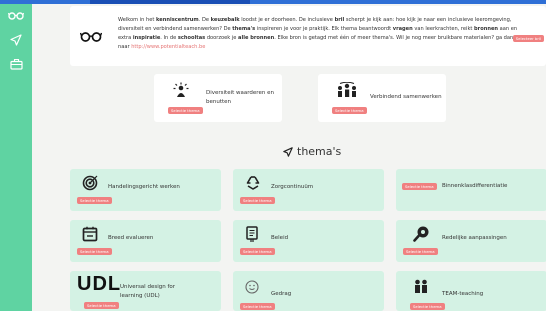 This screenshot has height=311, width=546. What do you see at coordinates (170, 2) in the screenshot?
I see `top-bar-highlight` at bounding box center [170, 2].